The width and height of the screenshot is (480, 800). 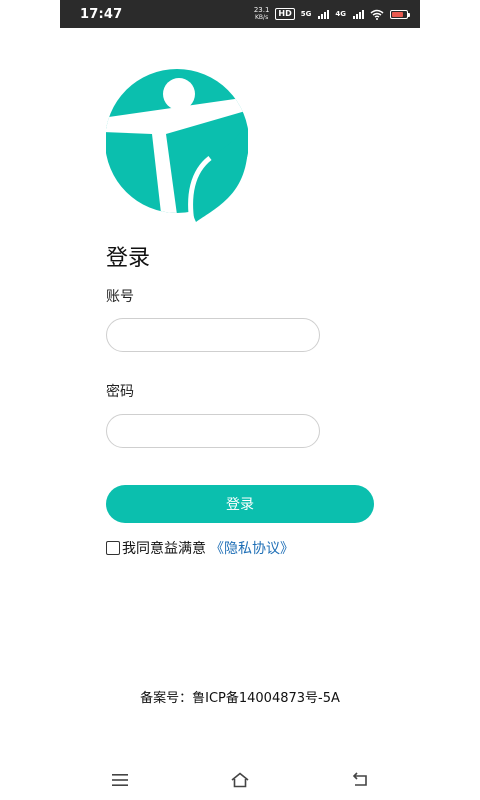 I want to click on agreement-row: 我同意益满意 《隐私协议》, so click(x=200, y=548).